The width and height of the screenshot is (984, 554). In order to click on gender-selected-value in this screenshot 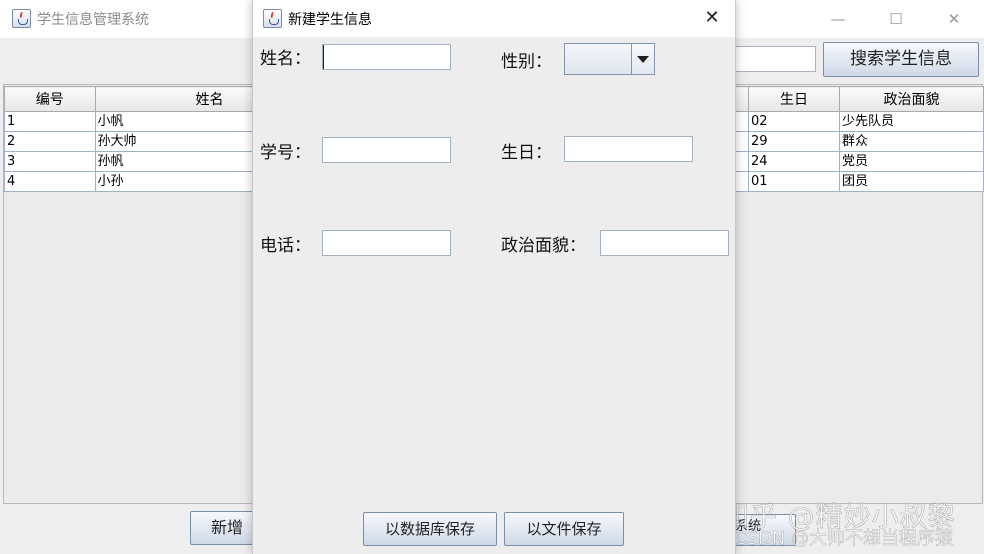, I will do `click(598, 59)`.